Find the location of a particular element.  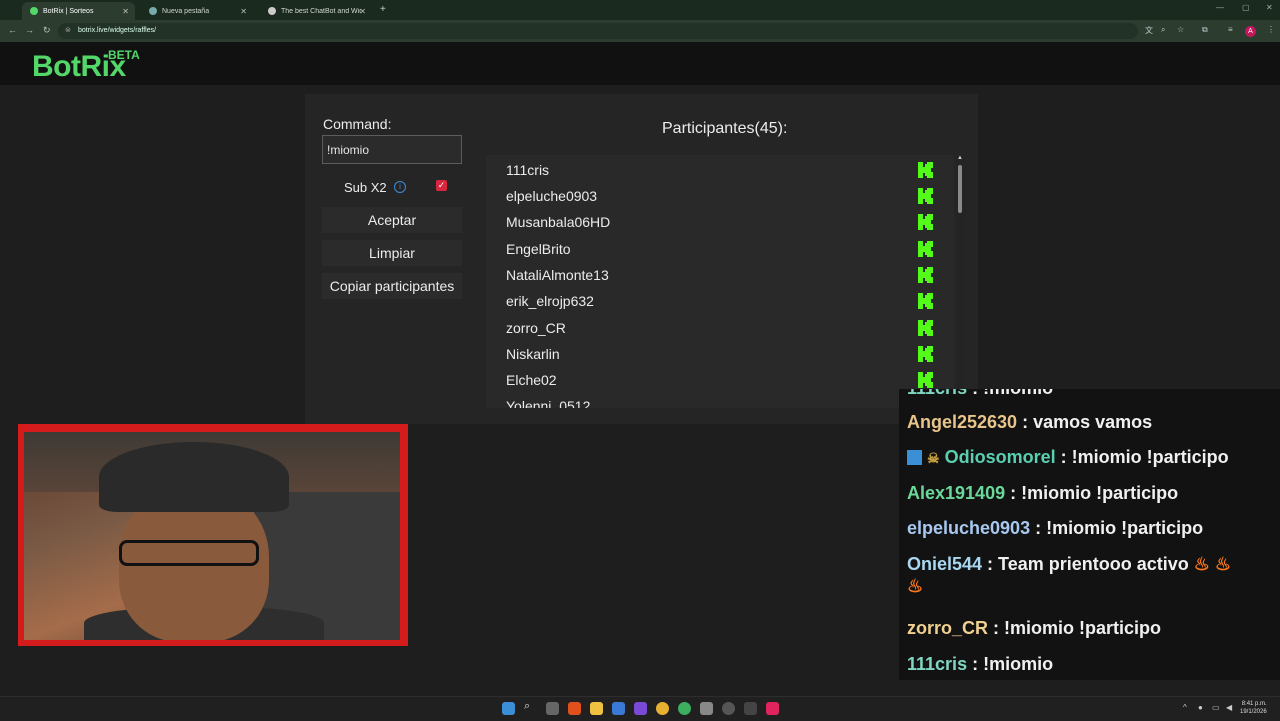

new-tab-plus-icon: + is located at coordinates (383, 9).